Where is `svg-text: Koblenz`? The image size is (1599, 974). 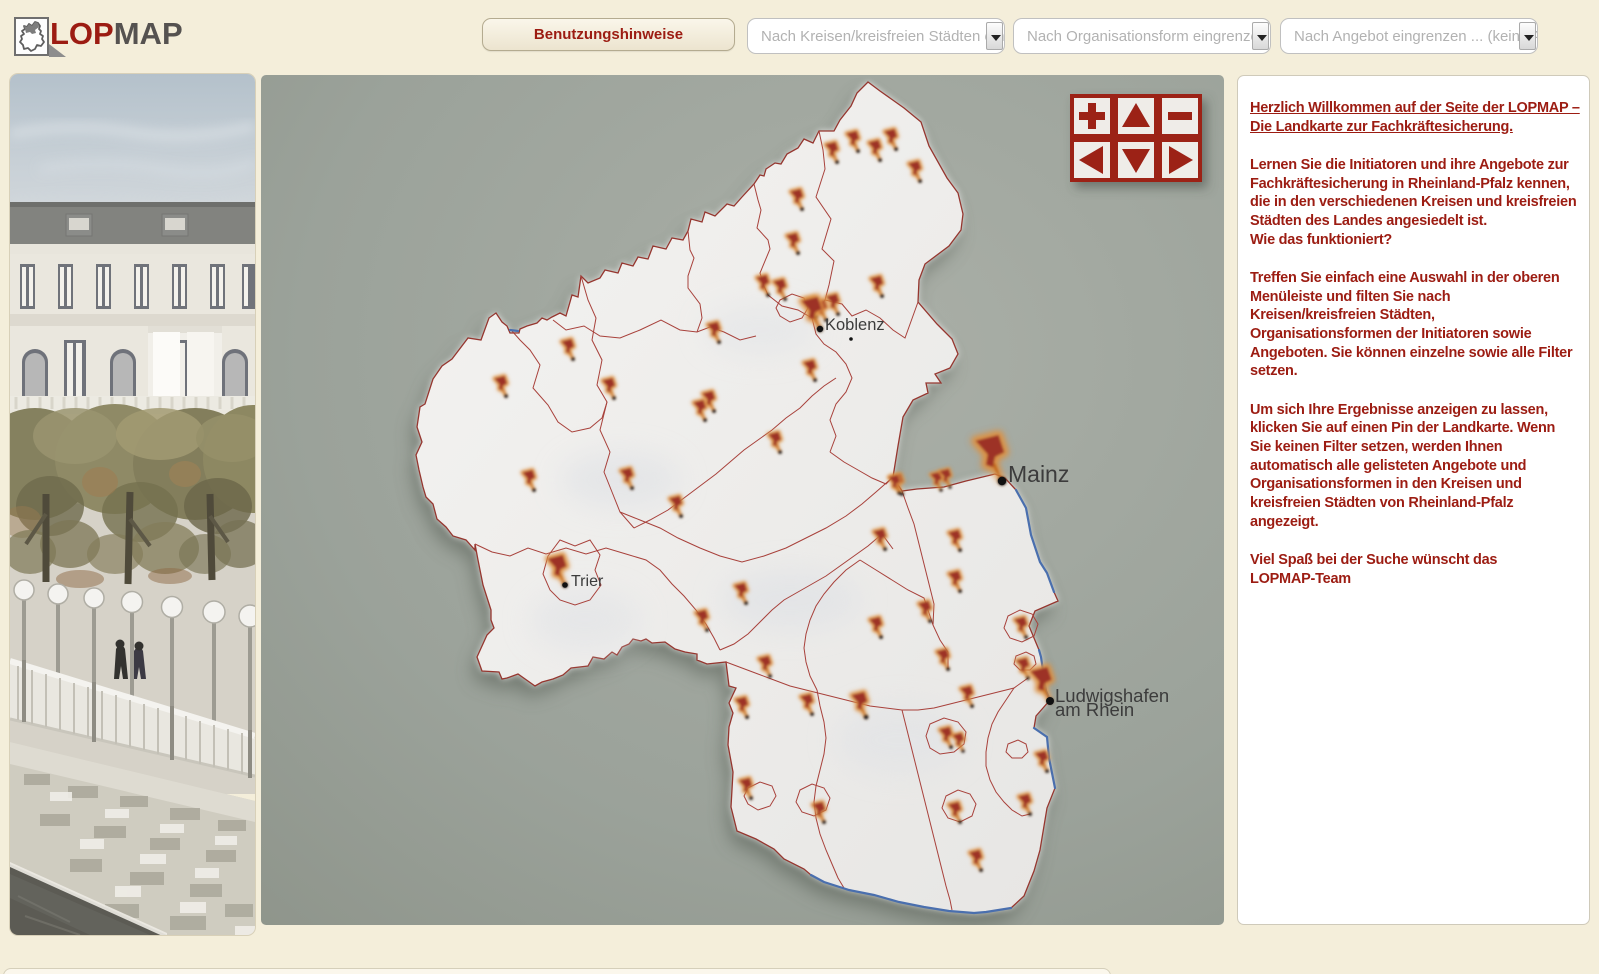
svg-text: Koblenz is located at coordinates (855, 325).